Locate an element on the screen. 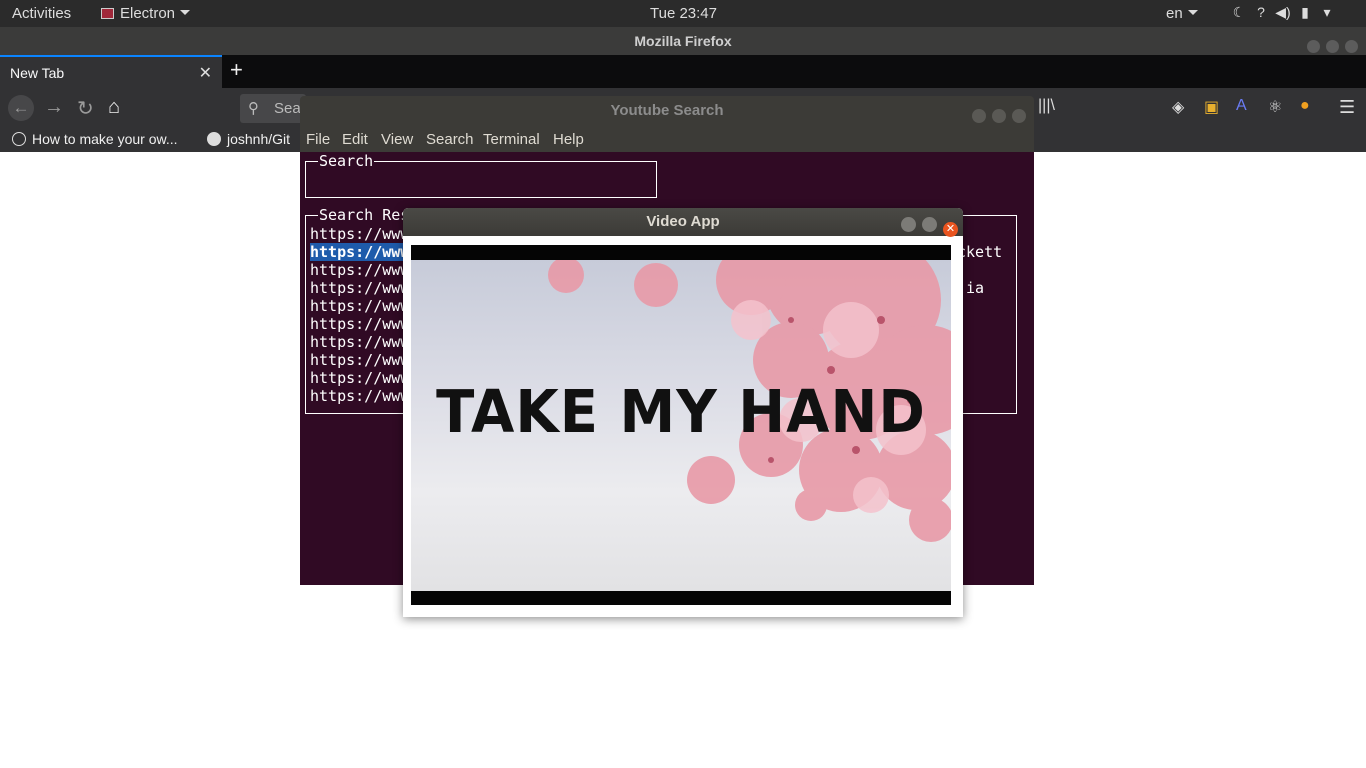 Image resolution: width=1366 pixels, height=768 pixels. language-indicator: en is located at coordinates (1182, 13).